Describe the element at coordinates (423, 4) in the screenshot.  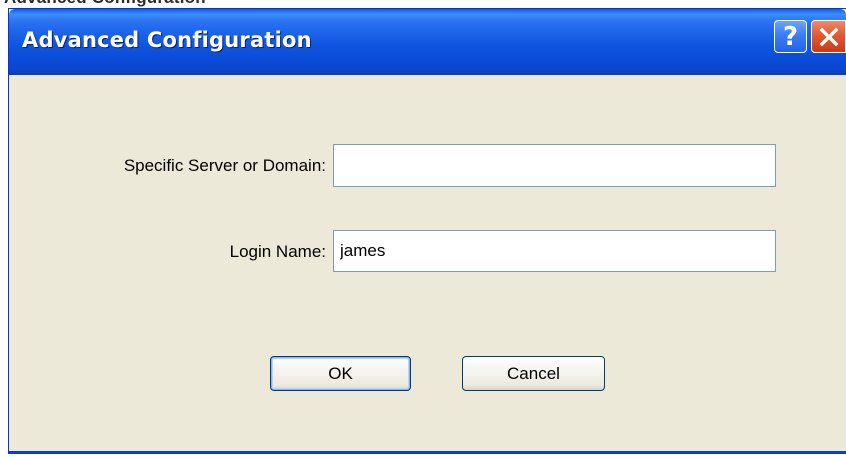
I see `background-window-title-strip: Advanced Configuration` at that location.